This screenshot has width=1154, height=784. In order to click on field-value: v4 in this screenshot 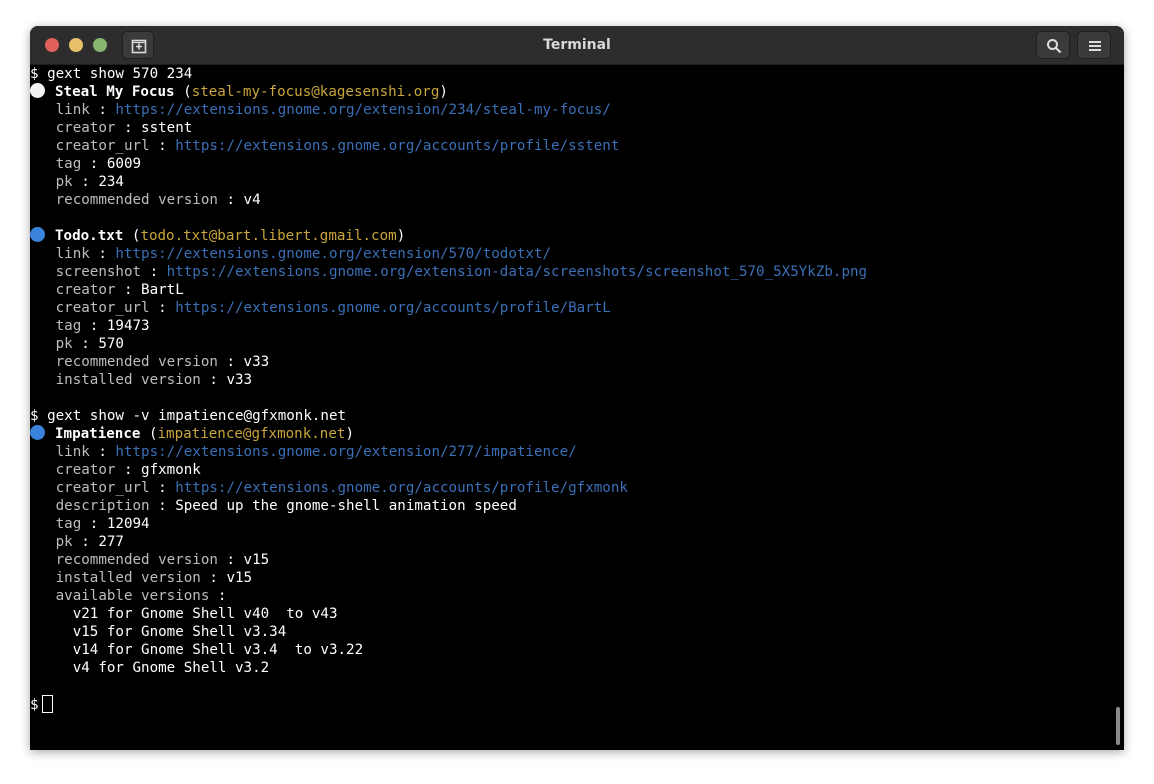, I will do `click(252, 200)`.